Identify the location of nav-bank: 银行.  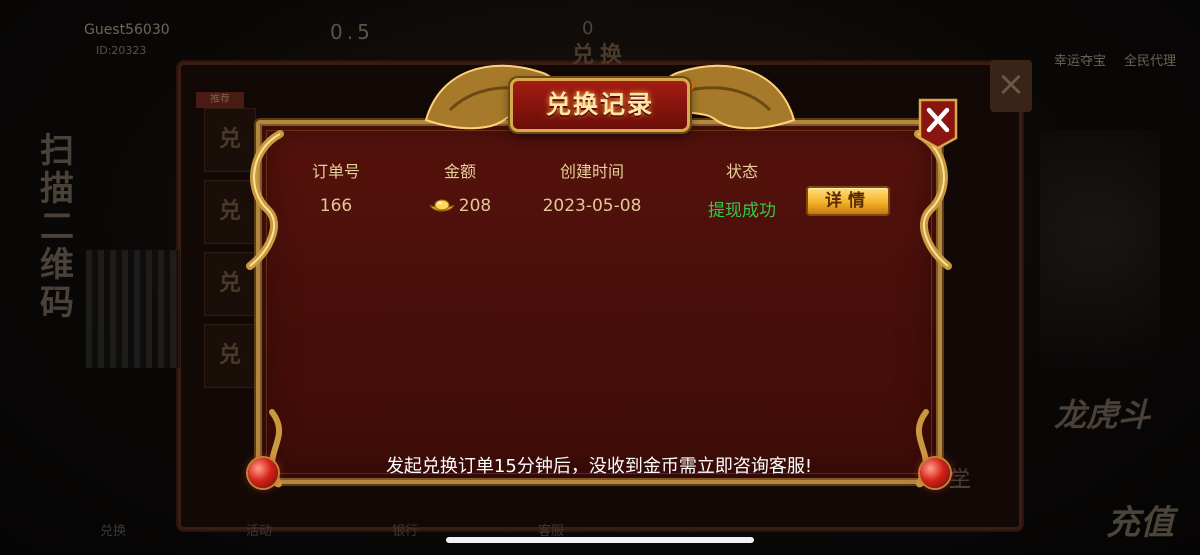
(405, 531).